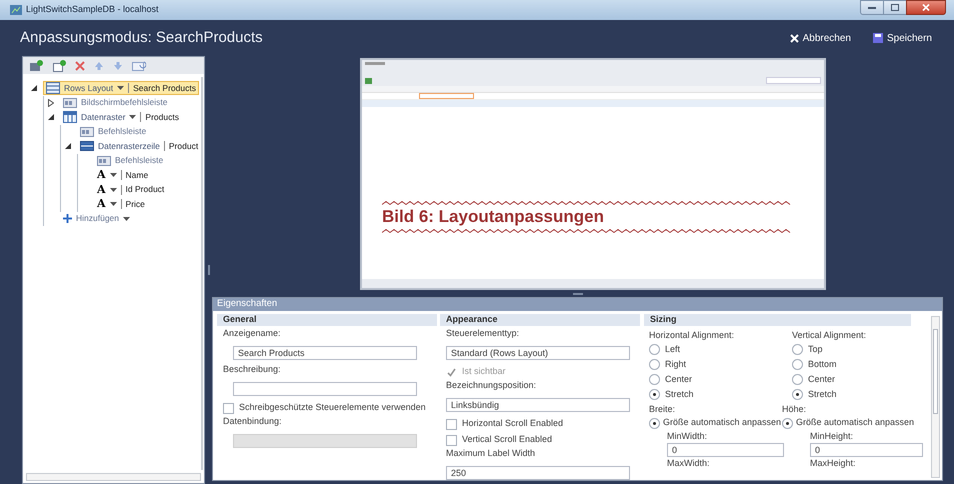 This screenshot has height=484, width=954. Describe the element at coordinates (895, 7) in the screenshot. I see `maximize-button` at that location.